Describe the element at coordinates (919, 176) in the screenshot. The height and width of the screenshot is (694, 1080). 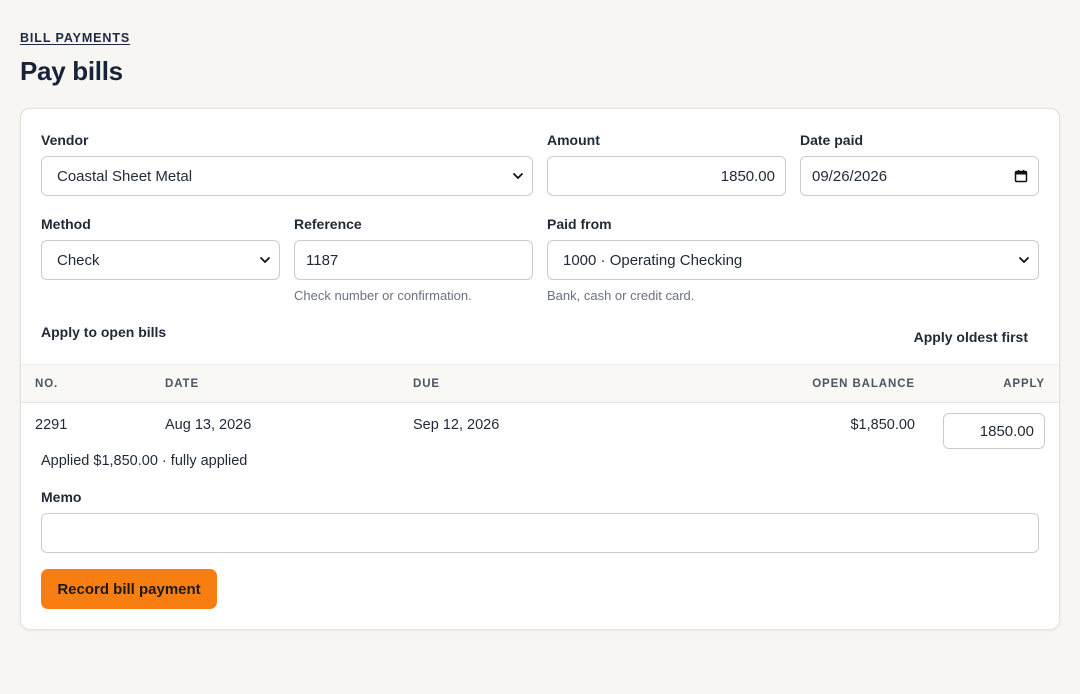
I see `date-paid-input: 09/26/2026` at that location.